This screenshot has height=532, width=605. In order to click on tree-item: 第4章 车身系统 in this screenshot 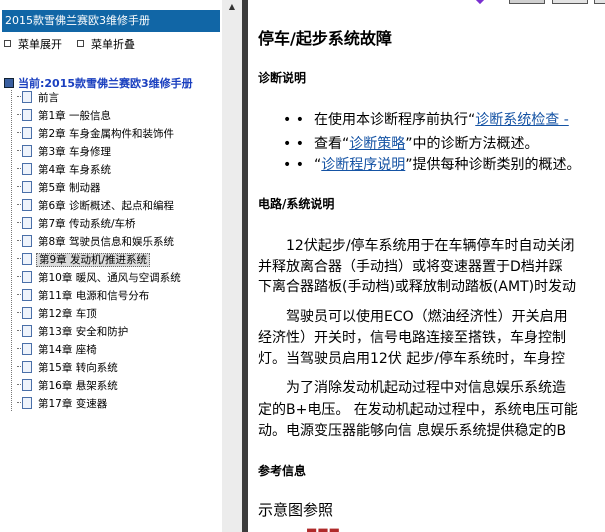, I will do `click(65, 170)`.